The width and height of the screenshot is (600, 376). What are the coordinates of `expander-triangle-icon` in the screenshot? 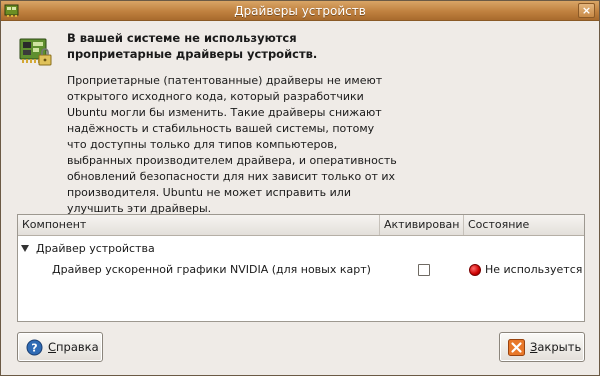 It's located at (25, 248).